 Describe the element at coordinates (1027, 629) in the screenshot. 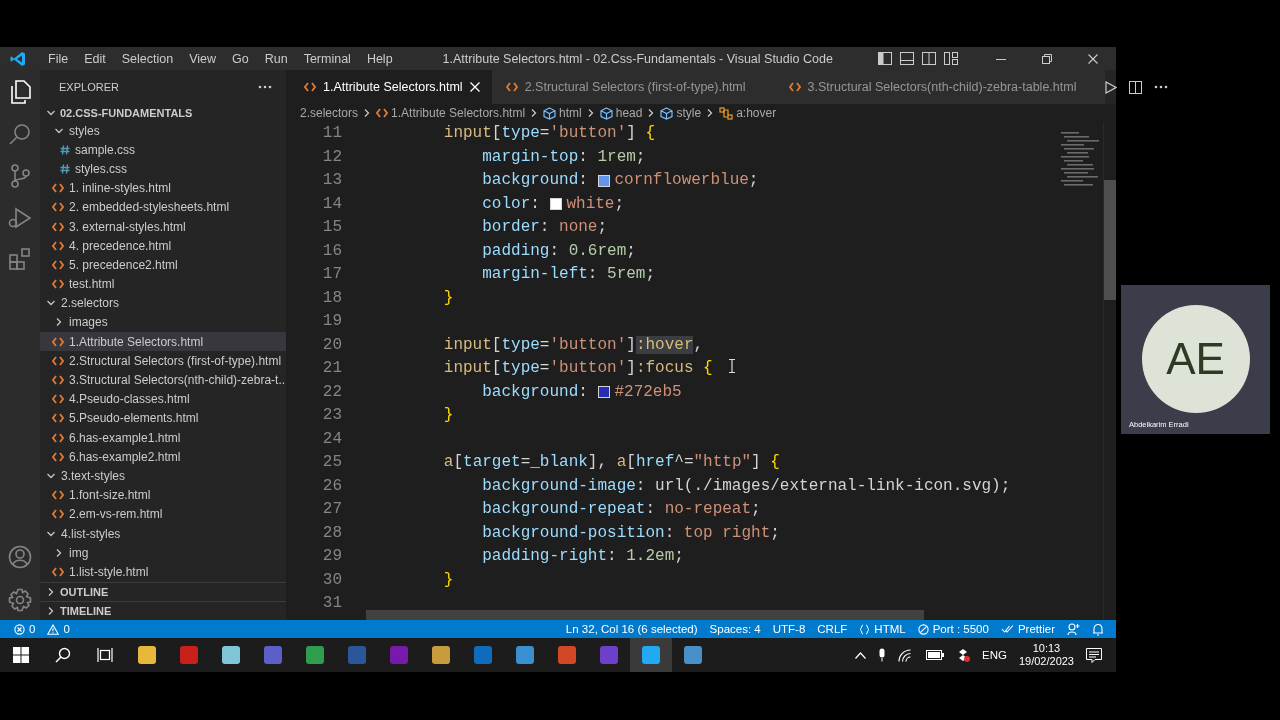

I see `status-item: Prettier` at that location.